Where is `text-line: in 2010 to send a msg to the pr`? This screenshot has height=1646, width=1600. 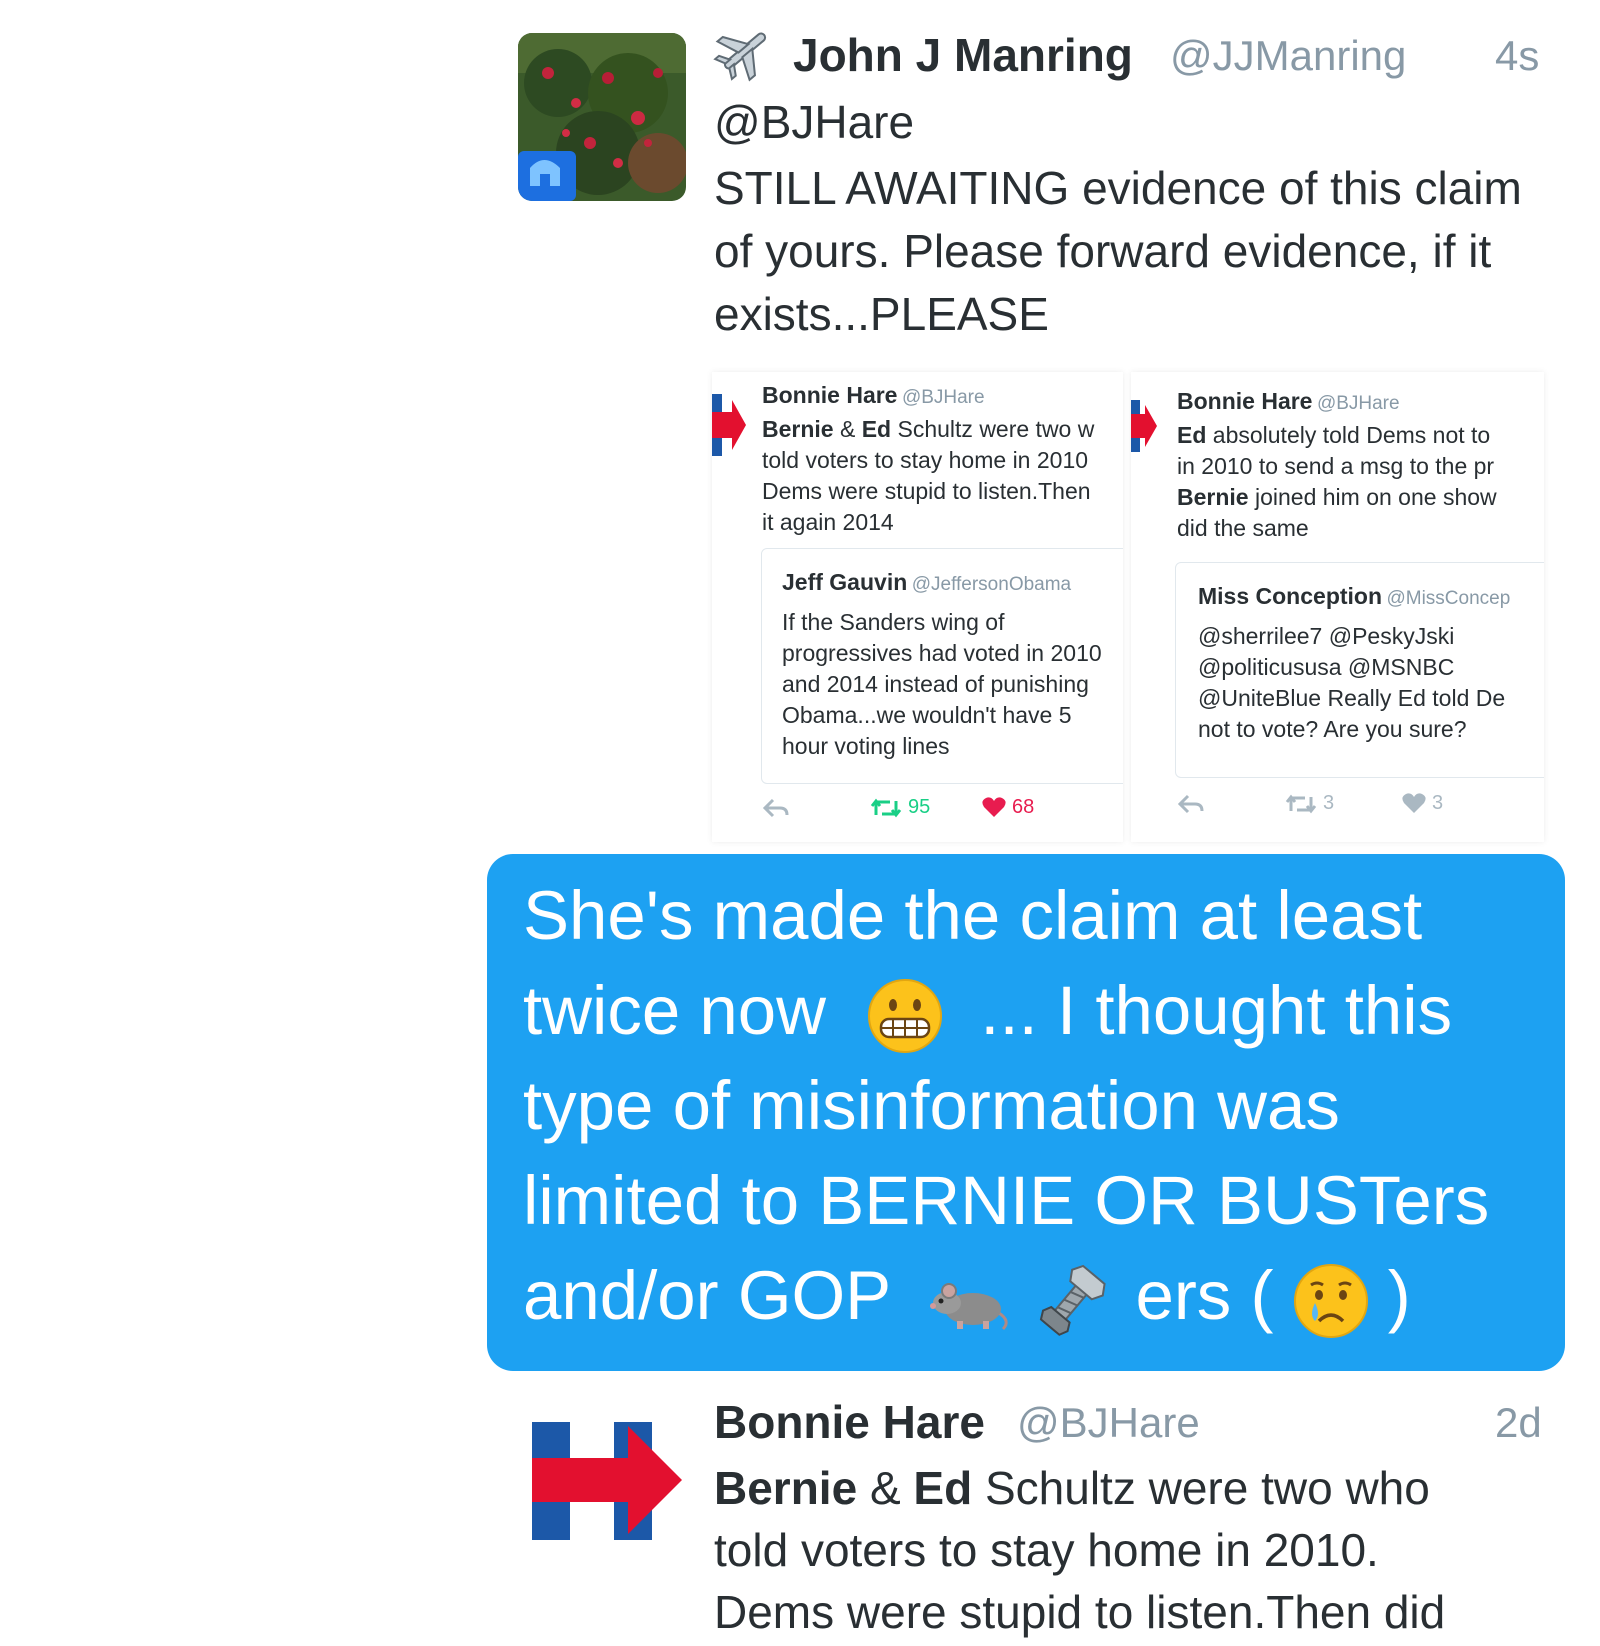 text-line: in 2010 to send a msg to the pr is located at coordinates (1336, 466).